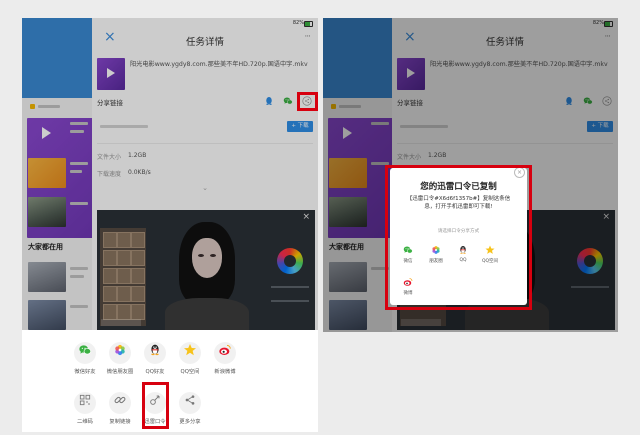 The image size is (640, 435). I want to click on share-qrcode: 二维码, so click(85, 409).